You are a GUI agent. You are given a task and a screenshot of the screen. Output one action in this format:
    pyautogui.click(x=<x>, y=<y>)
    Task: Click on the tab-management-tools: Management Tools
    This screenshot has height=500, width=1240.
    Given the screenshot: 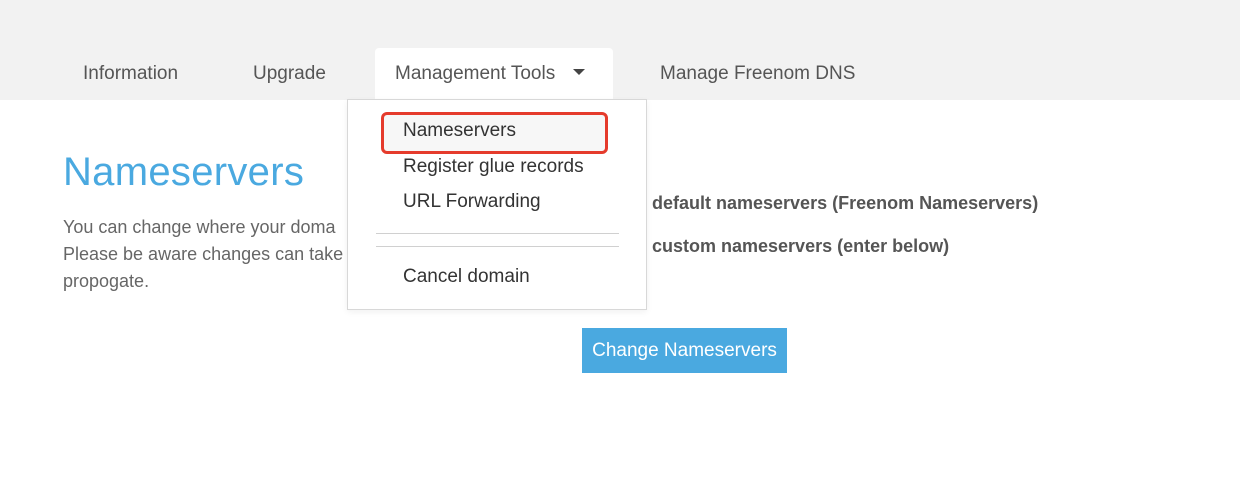 What is the action you would take?
    pyautogui.click(x=494, y=74)
    